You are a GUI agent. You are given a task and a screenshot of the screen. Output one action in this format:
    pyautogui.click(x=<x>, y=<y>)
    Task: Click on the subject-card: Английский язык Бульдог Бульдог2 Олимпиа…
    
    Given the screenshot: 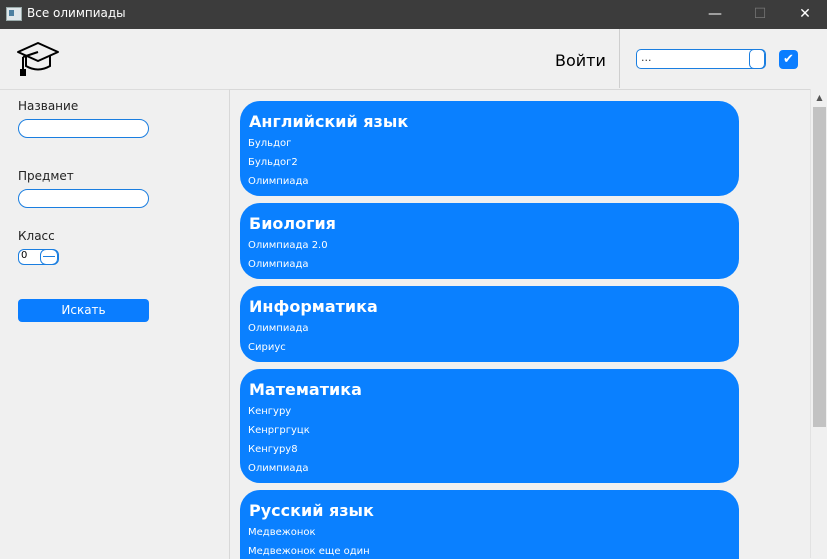 What is the action you would take?
    pyautogui.click(x=489, y=148)
    